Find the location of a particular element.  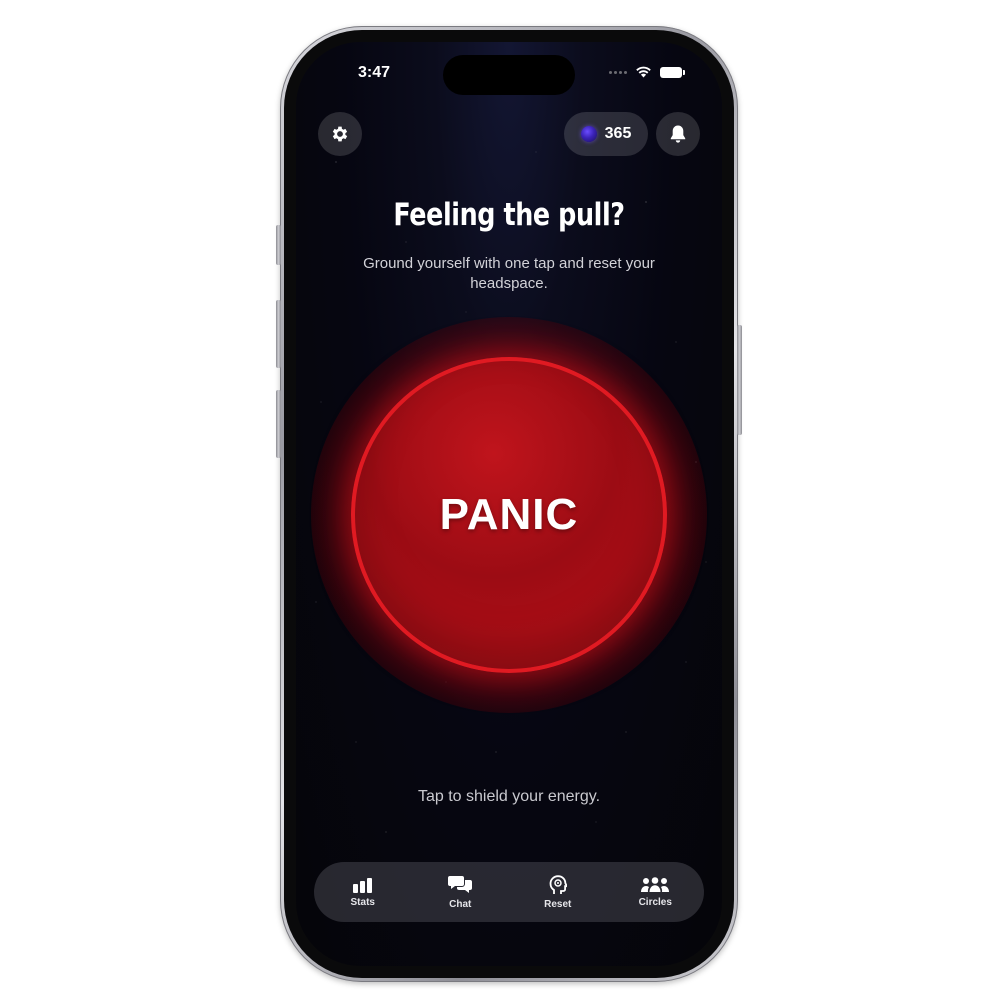

notifications-button is located at coordinates (678, 134).